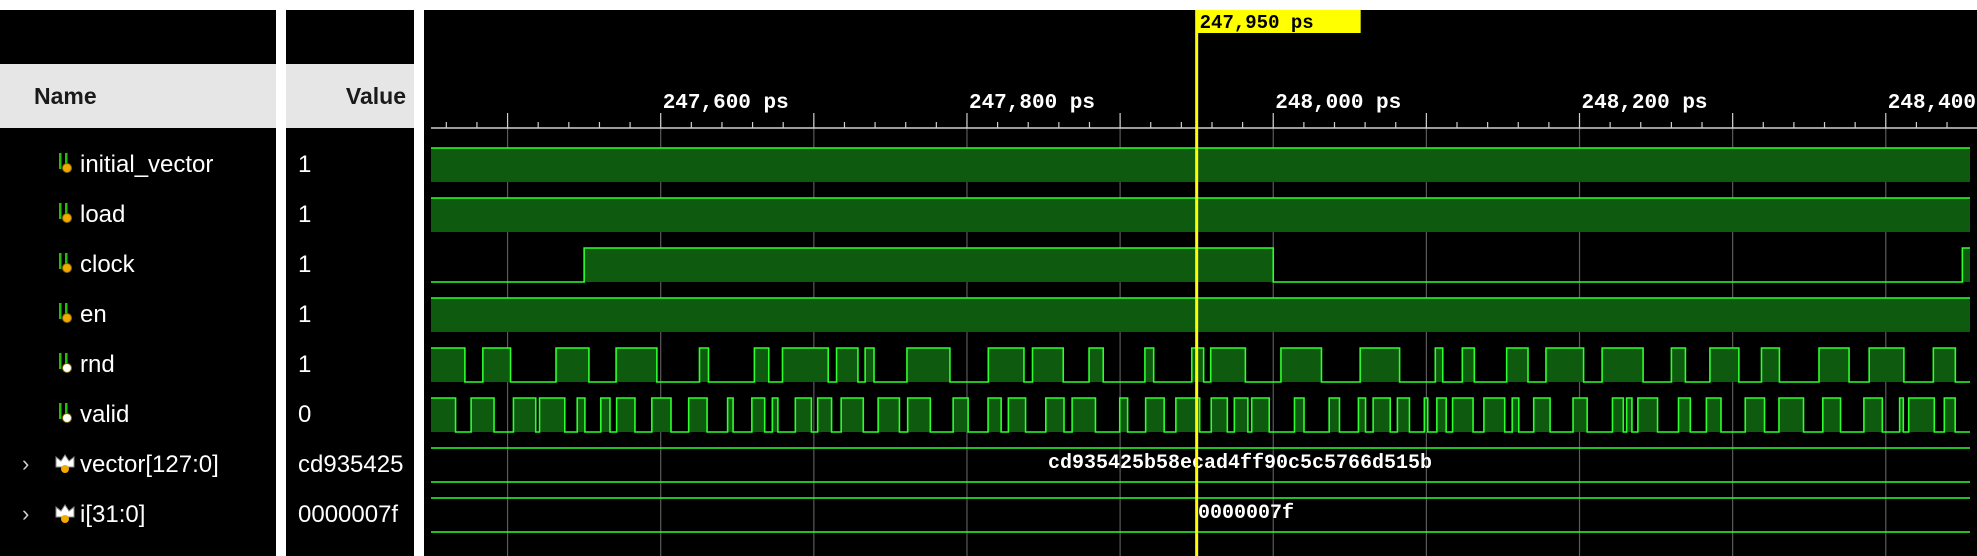  Describe the element at coordinates (138, 96) in the screenshot. I see `name-column-header: Name` at that location.